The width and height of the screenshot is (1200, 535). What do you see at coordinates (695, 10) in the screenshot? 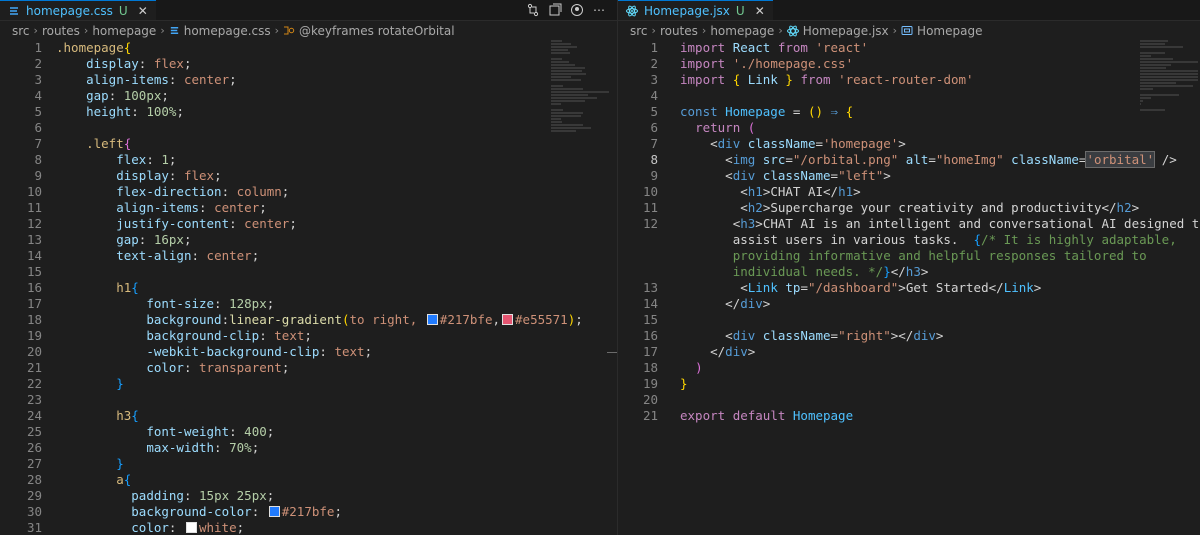
I see `tab-homepage-jsx: Homepage.jsx U ✕` at bounding box center [695, 10].